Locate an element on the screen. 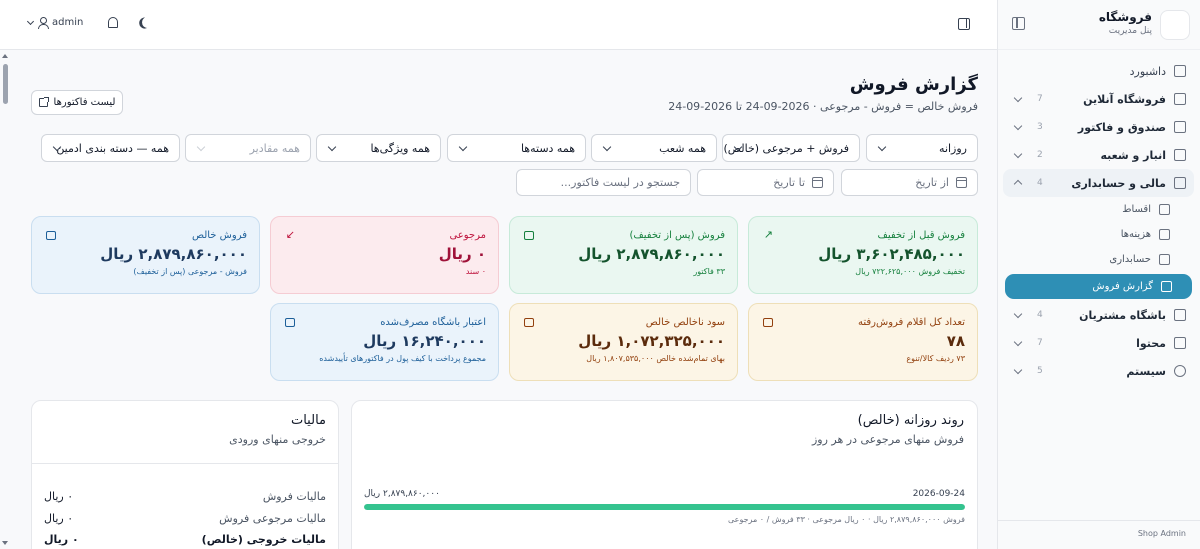 This screenshot has height=549, width=1200. mode-select: فروش + مرجوعی (خالص) is located at coordinates (791, 148).